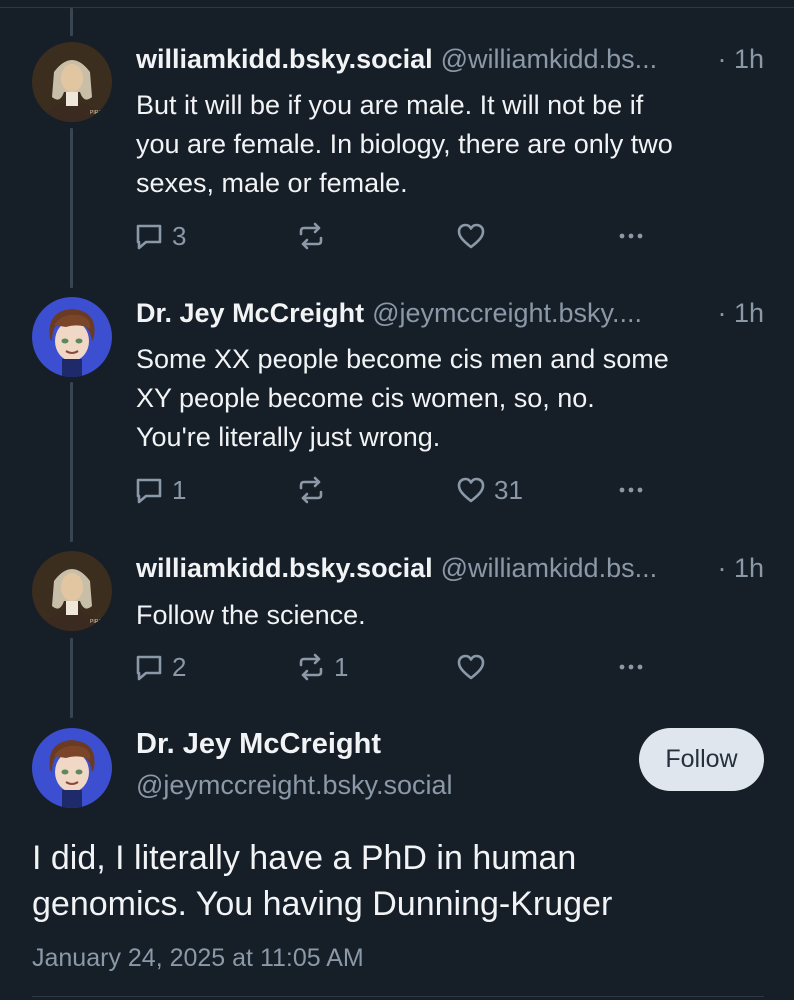 The height and width of the screenshot is (1000, 794). I want to click on reply-button: 3, so click(160, 236).